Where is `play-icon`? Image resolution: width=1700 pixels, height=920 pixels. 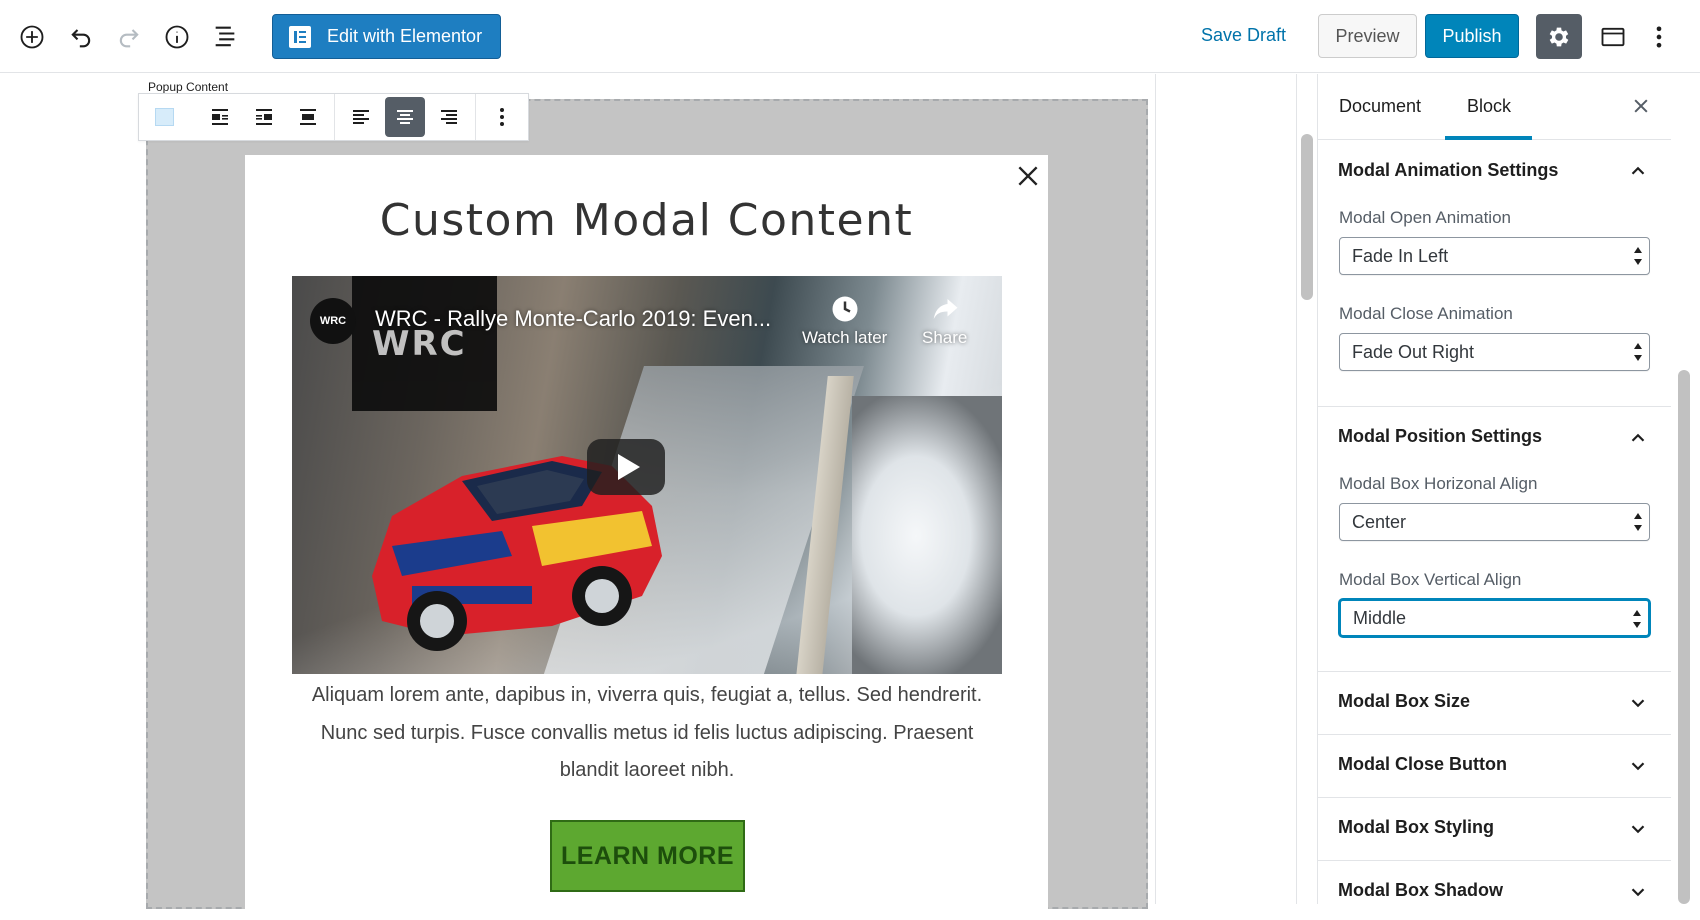
play-icon is located at coordinates (626, 467).